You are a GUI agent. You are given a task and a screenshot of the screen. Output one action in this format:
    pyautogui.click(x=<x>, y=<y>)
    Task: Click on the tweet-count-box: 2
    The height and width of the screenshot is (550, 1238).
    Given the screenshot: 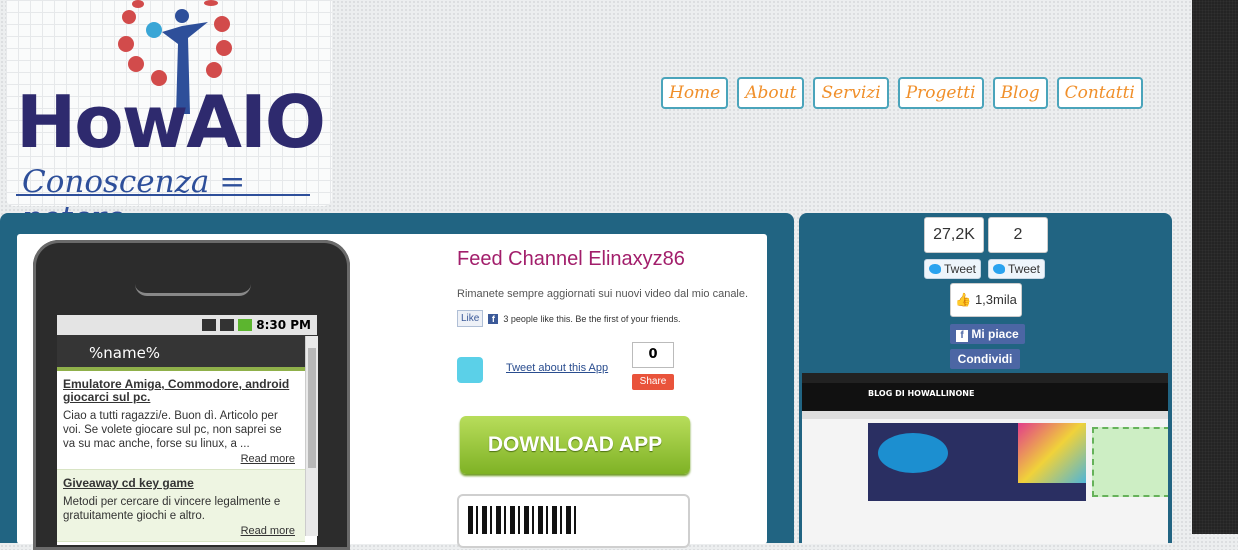 What is the action you would take?
    pyautogui.click(x=1018, y=235)
    